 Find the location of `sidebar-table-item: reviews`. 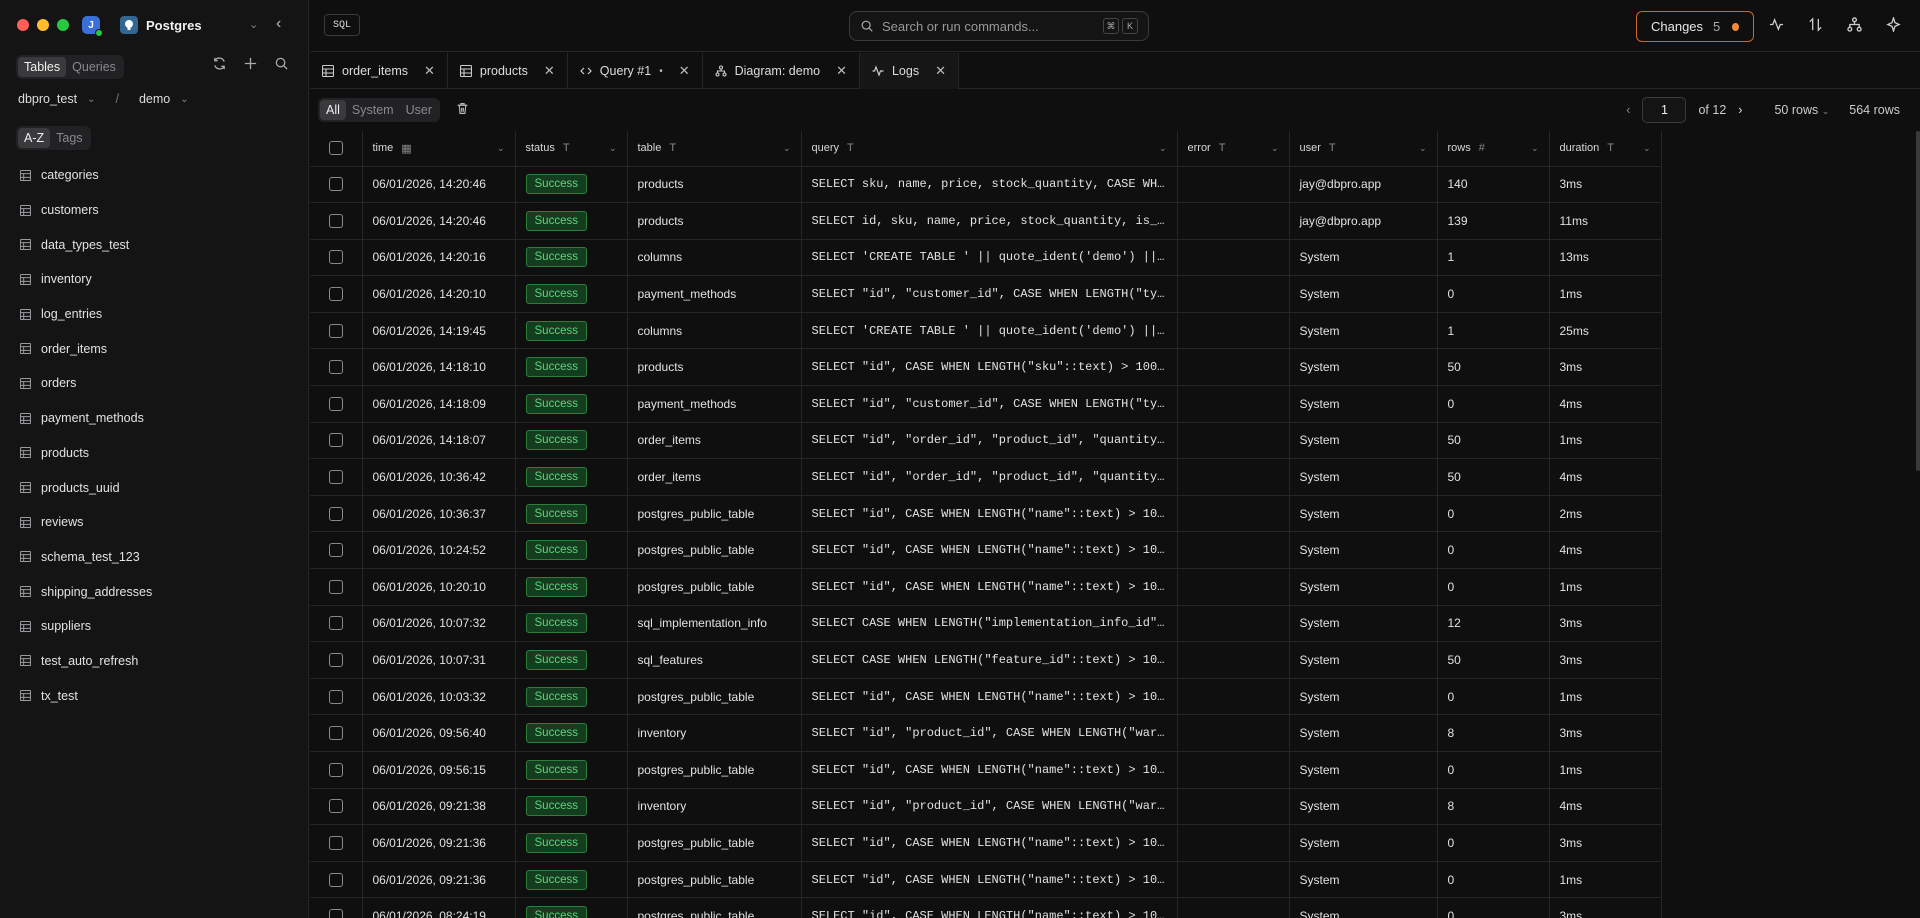

sidebar-table-item: reviews is located at coordinates (154, 522).